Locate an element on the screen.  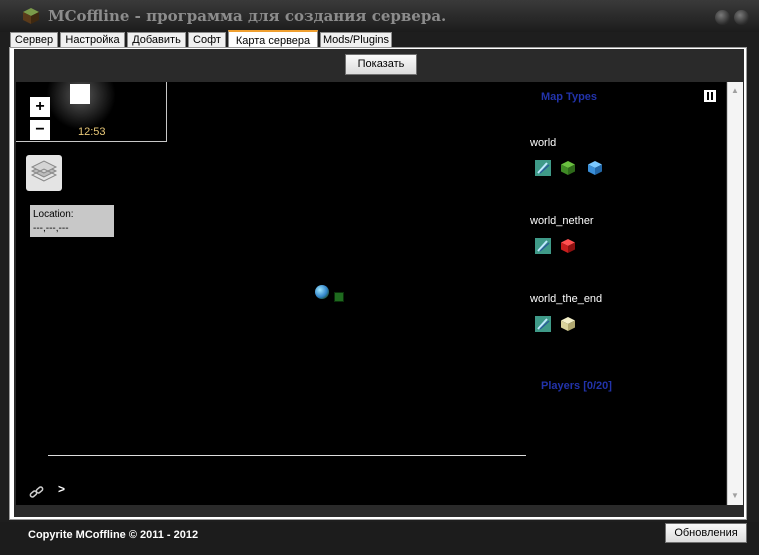
map-scrollbar: ▲ ▼ is located at coordinates (735, 293).